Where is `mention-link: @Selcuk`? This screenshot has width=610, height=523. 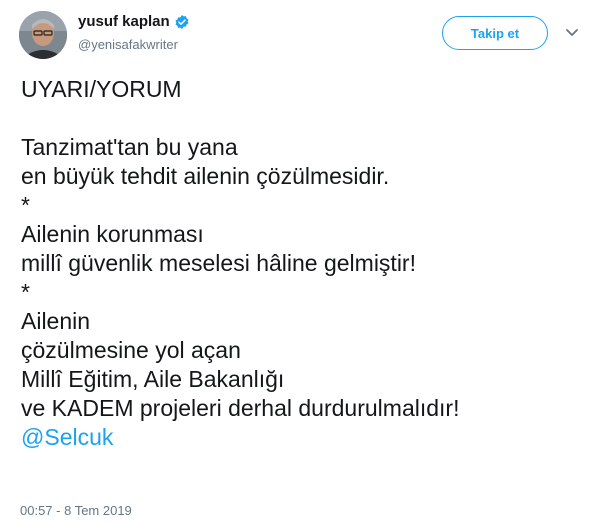 mention-link: @Selcuk is located at coordinates (67, 437).